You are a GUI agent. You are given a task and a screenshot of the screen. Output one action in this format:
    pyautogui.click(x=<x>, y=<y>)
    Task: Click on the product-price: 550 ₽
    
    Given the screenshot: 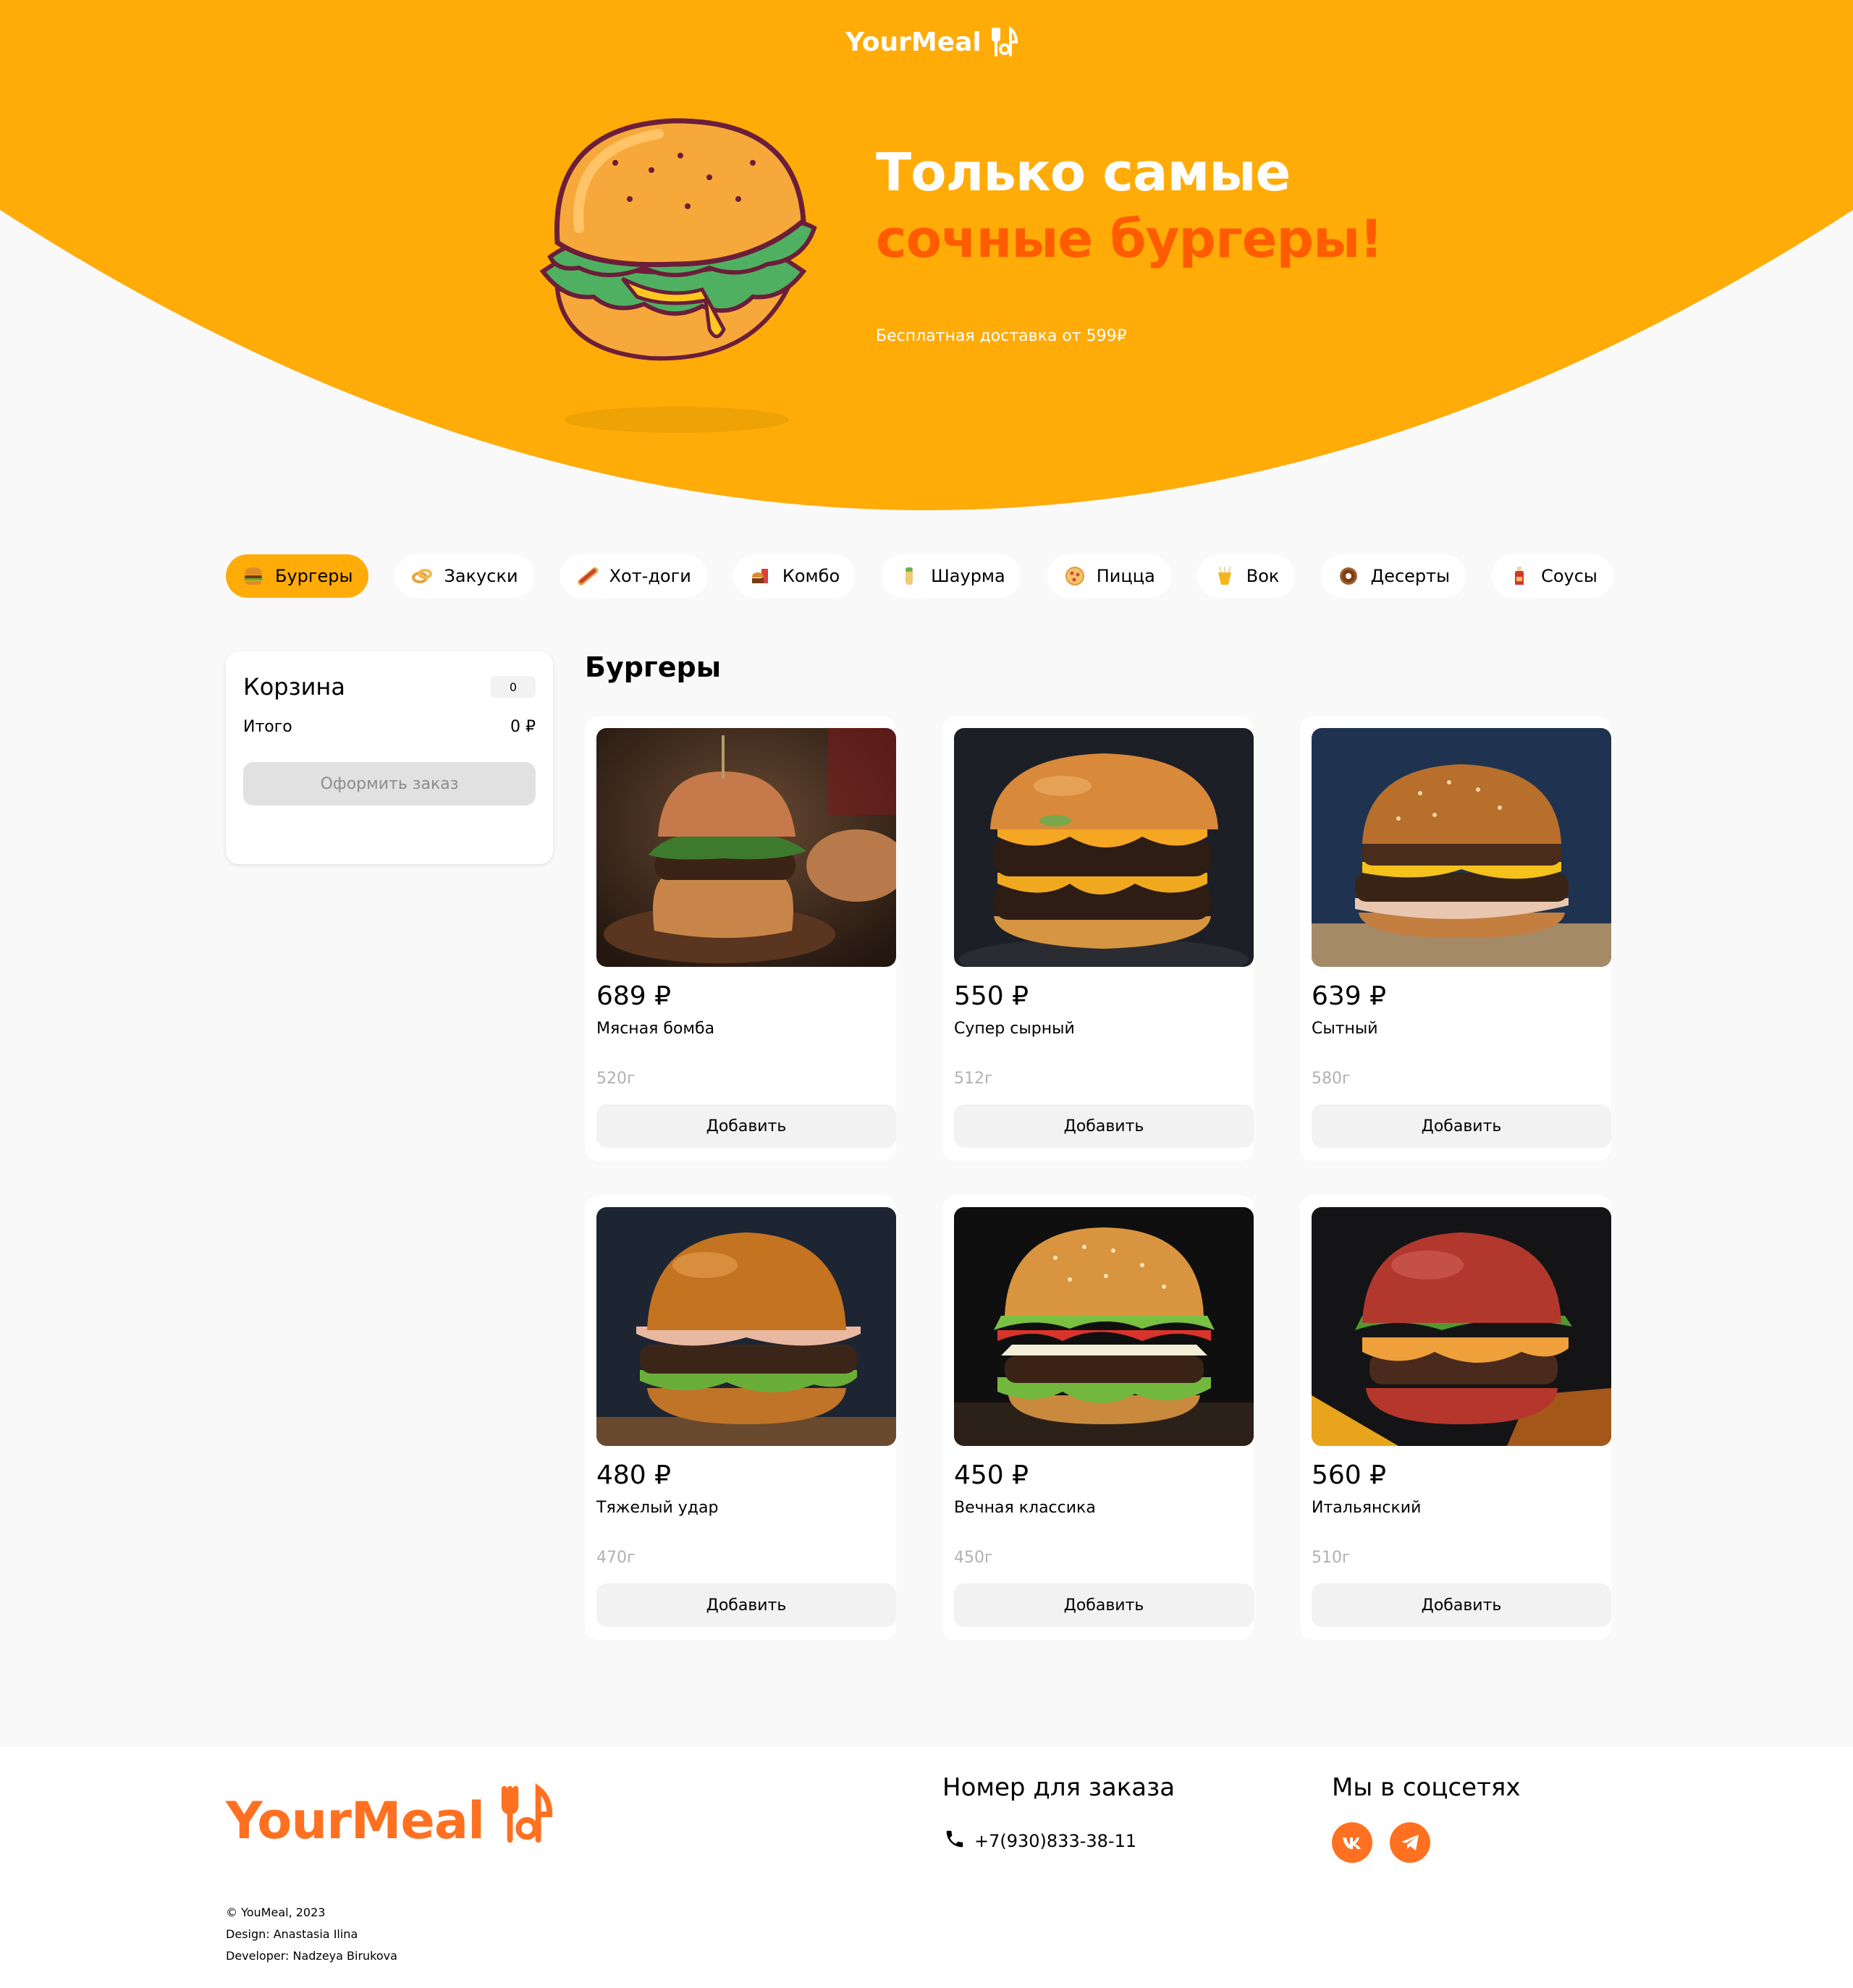 What is the action you would take?
    pyautogui.click(x=992, y=996)
    